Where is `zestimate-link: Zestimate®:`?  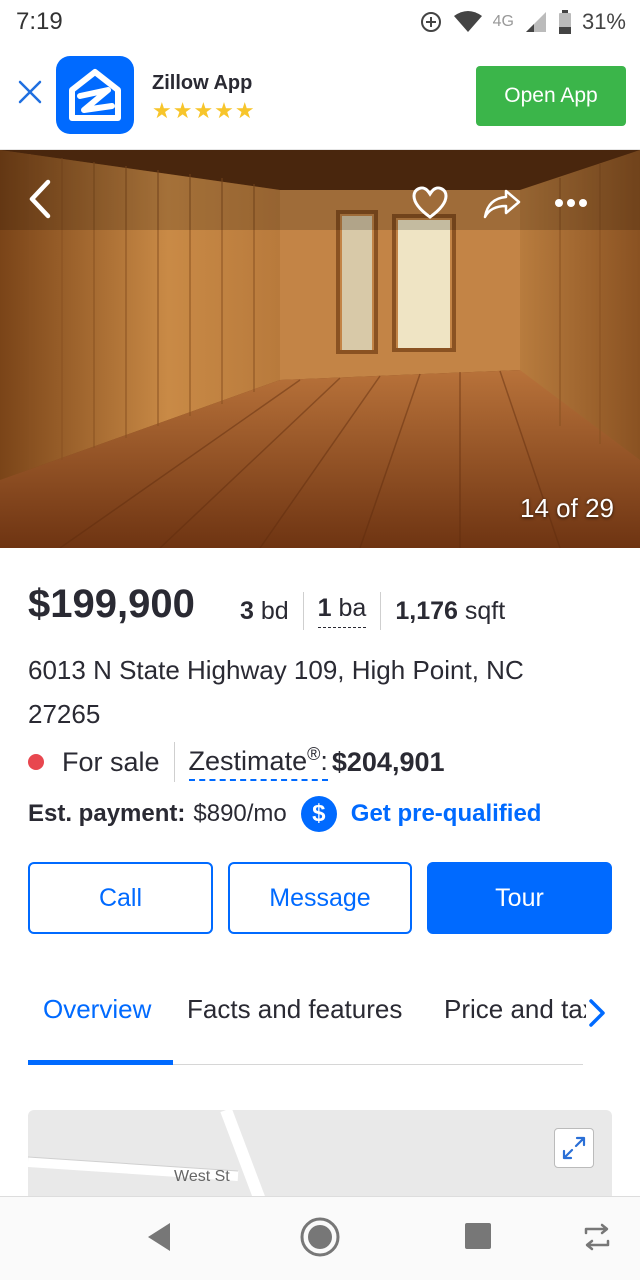 zestimate-link: Zestimate®: is located at coordinates (258, 762).